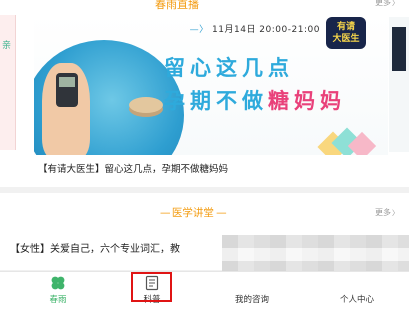 The image size is (409, 310). I want to click on cake-illustration, so click(146, 105).